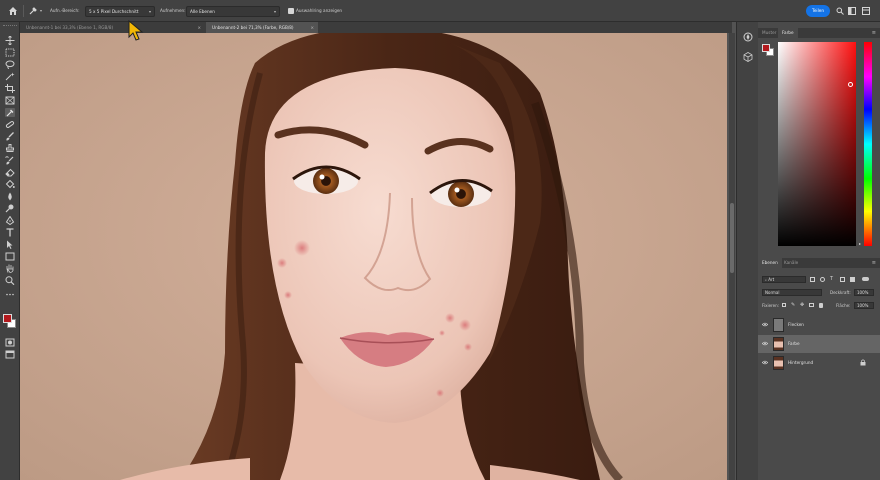  Describe the element at coordinates (233, 11) in the screenshot. I see `sample-dropdown: Alle Ebenen ▾` at that location.